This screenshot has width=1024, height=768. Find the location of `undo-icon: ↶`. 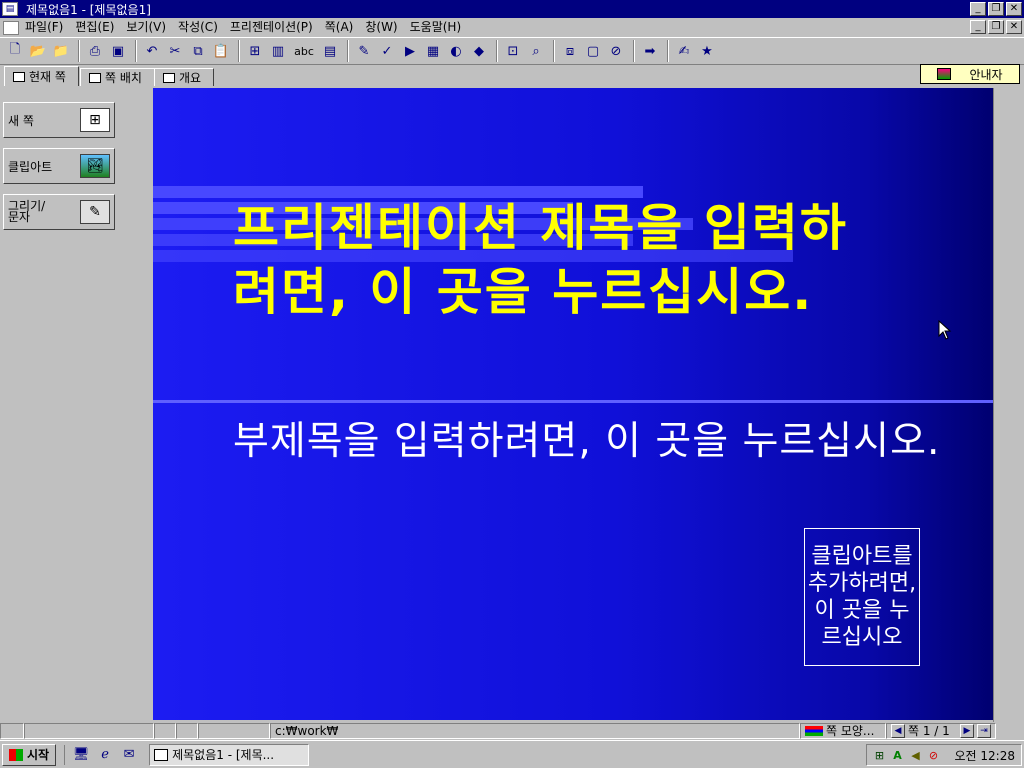

undo-icon: ↶ is located at coordinates (152, 51).